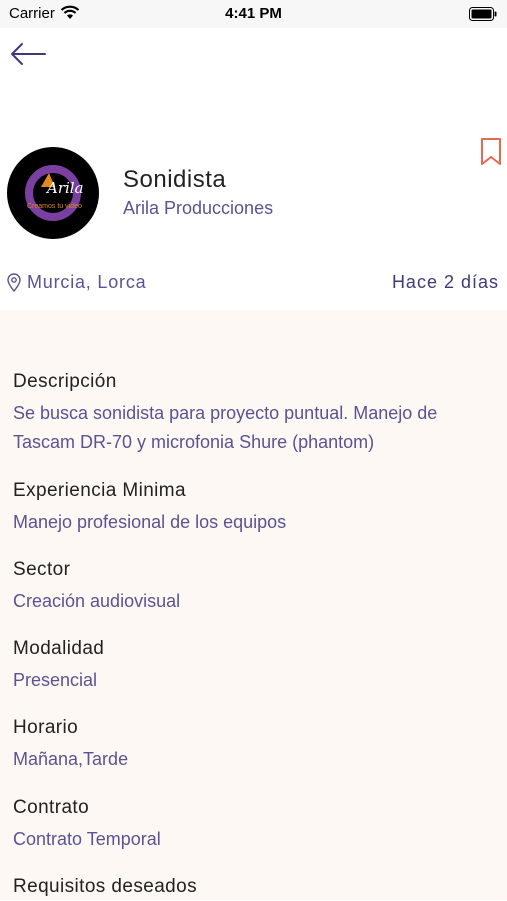 Image resolution: width=507 pixels, height=901 pixels. I want to click on section-label: Contrato, so click(51, 807).